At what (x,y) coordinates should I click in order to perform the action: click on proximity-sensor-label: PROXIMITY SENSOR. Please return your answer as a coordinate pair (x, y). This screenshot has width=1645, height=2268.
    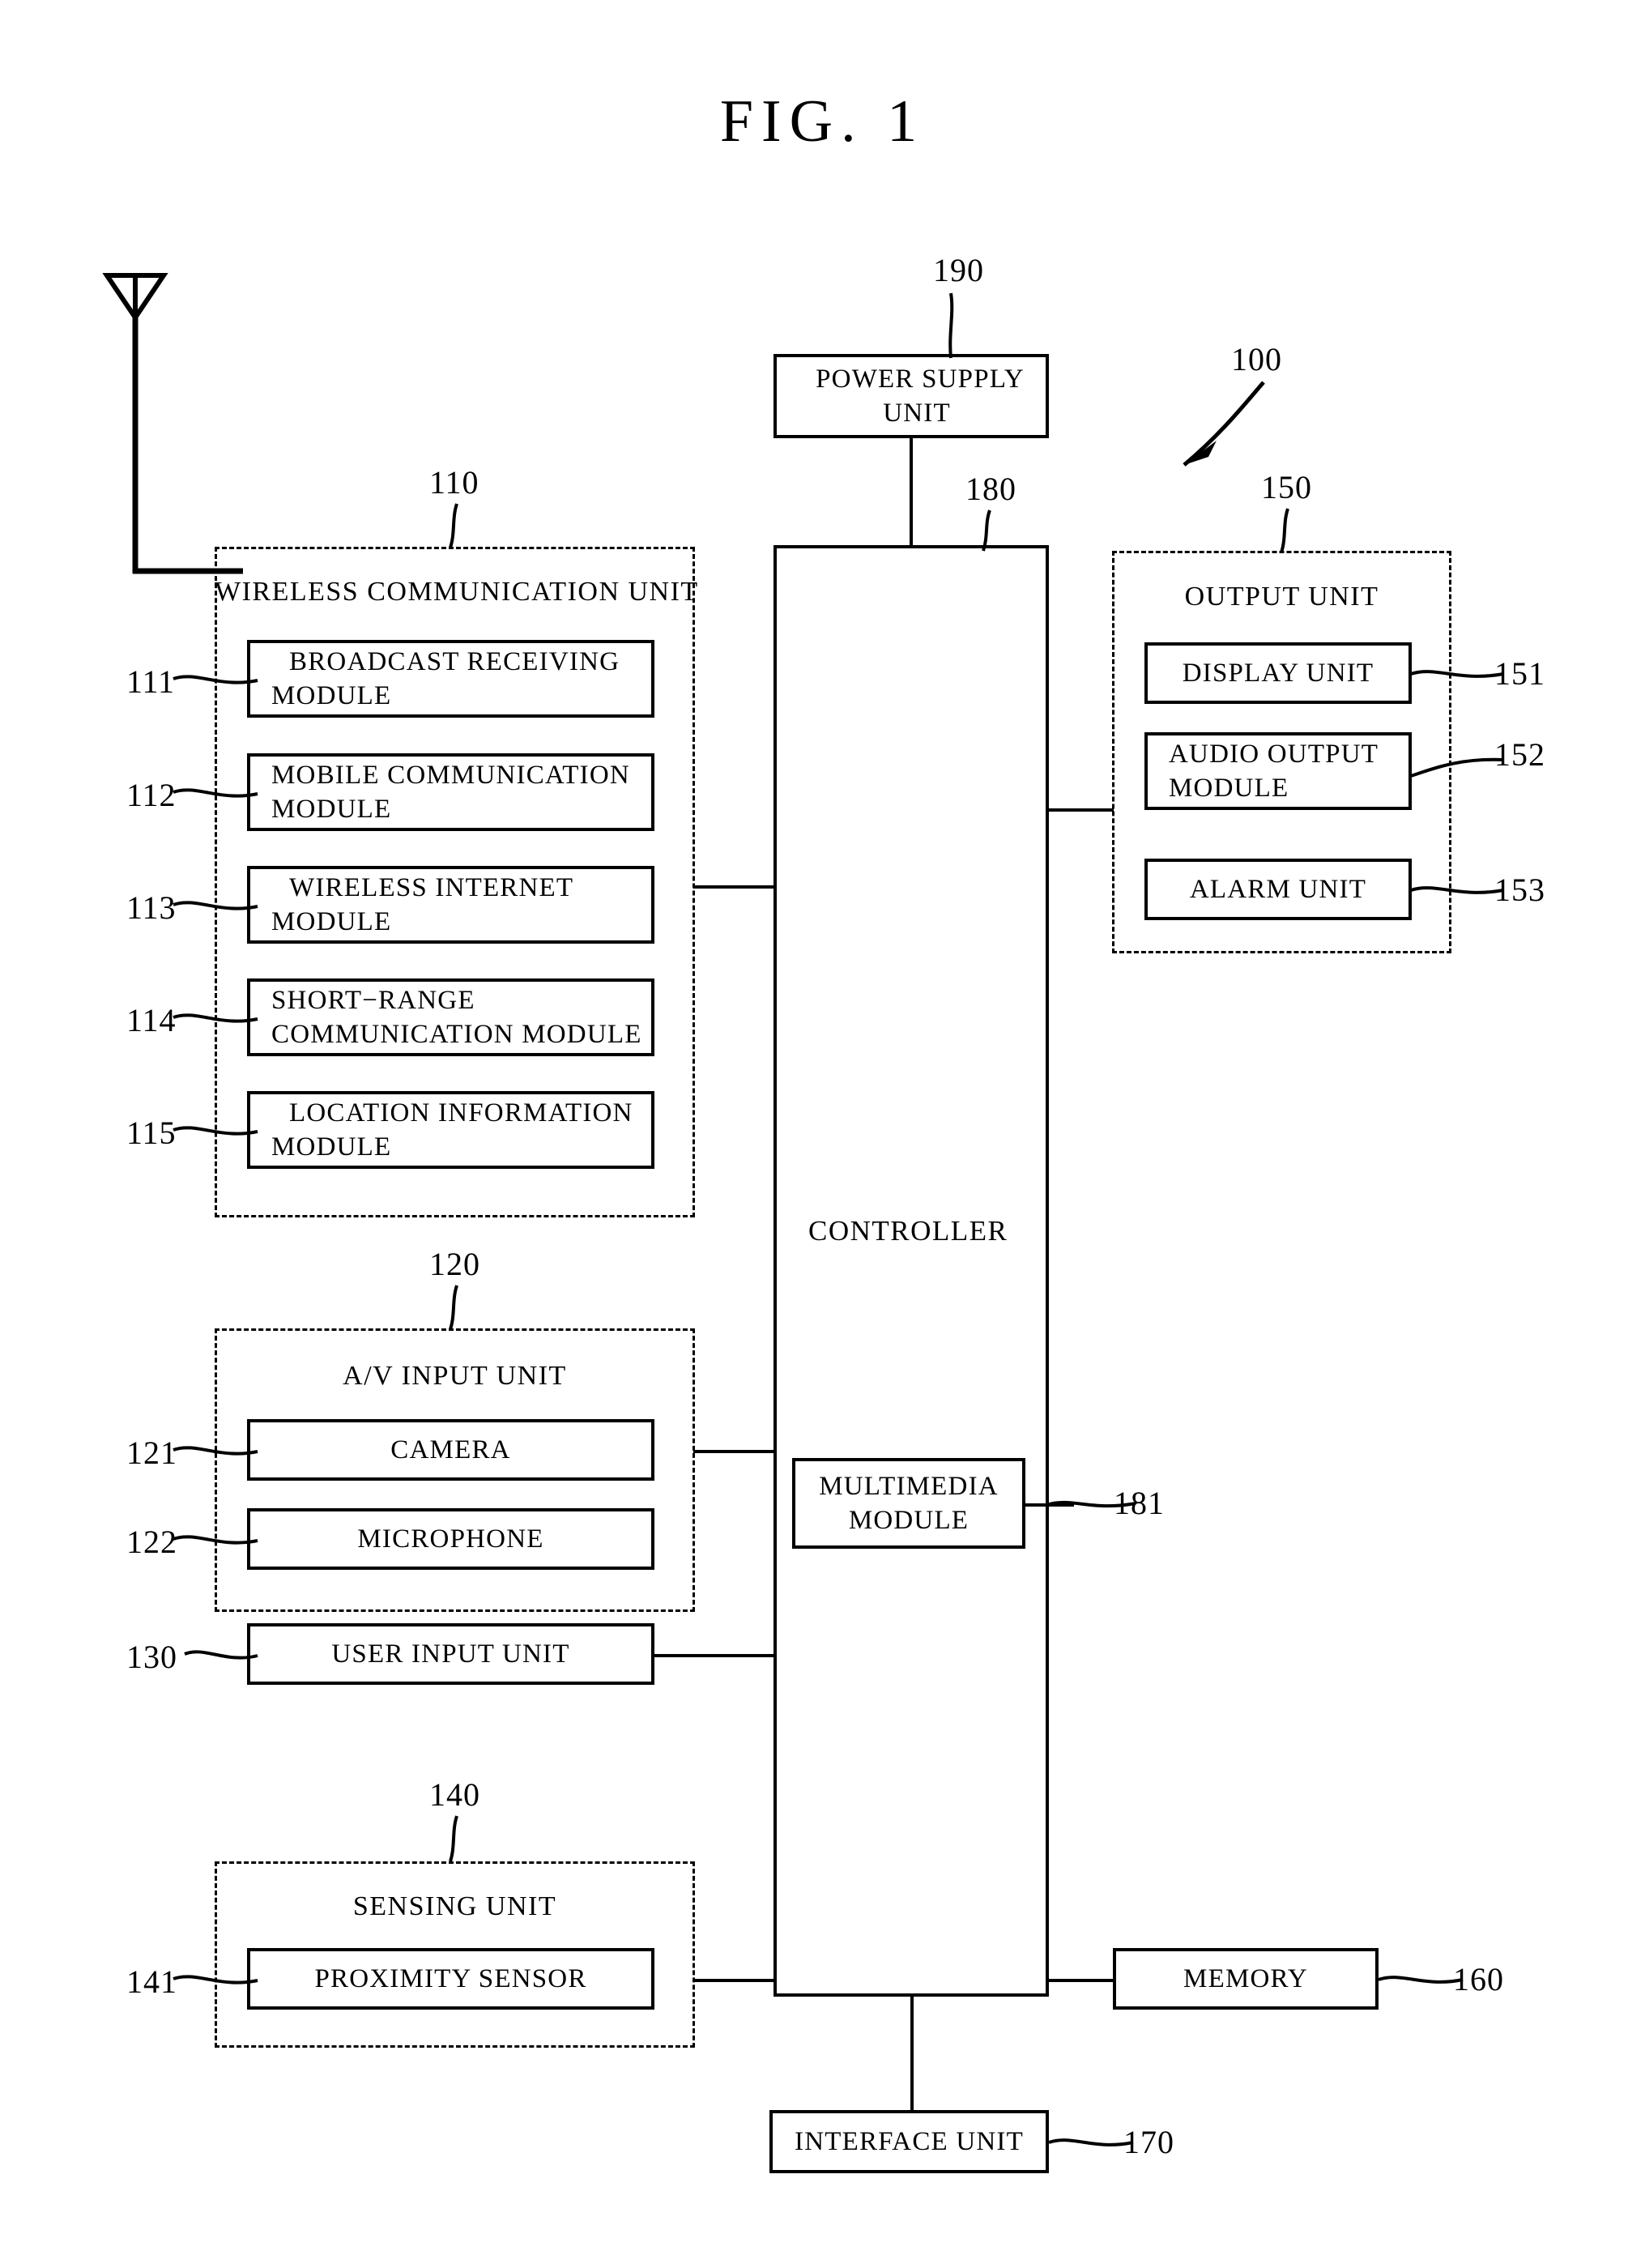
    Looking at the image, I should click on (450, 1978).